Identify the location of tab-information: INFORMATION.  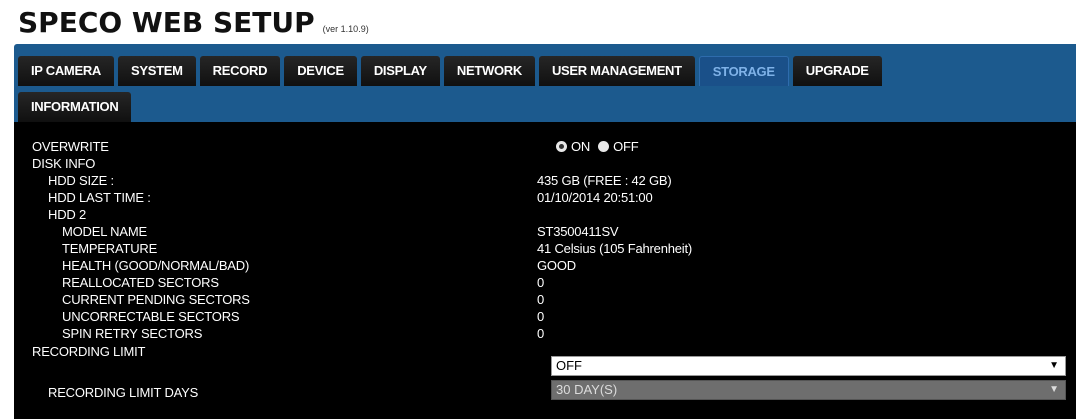
(75, 107).